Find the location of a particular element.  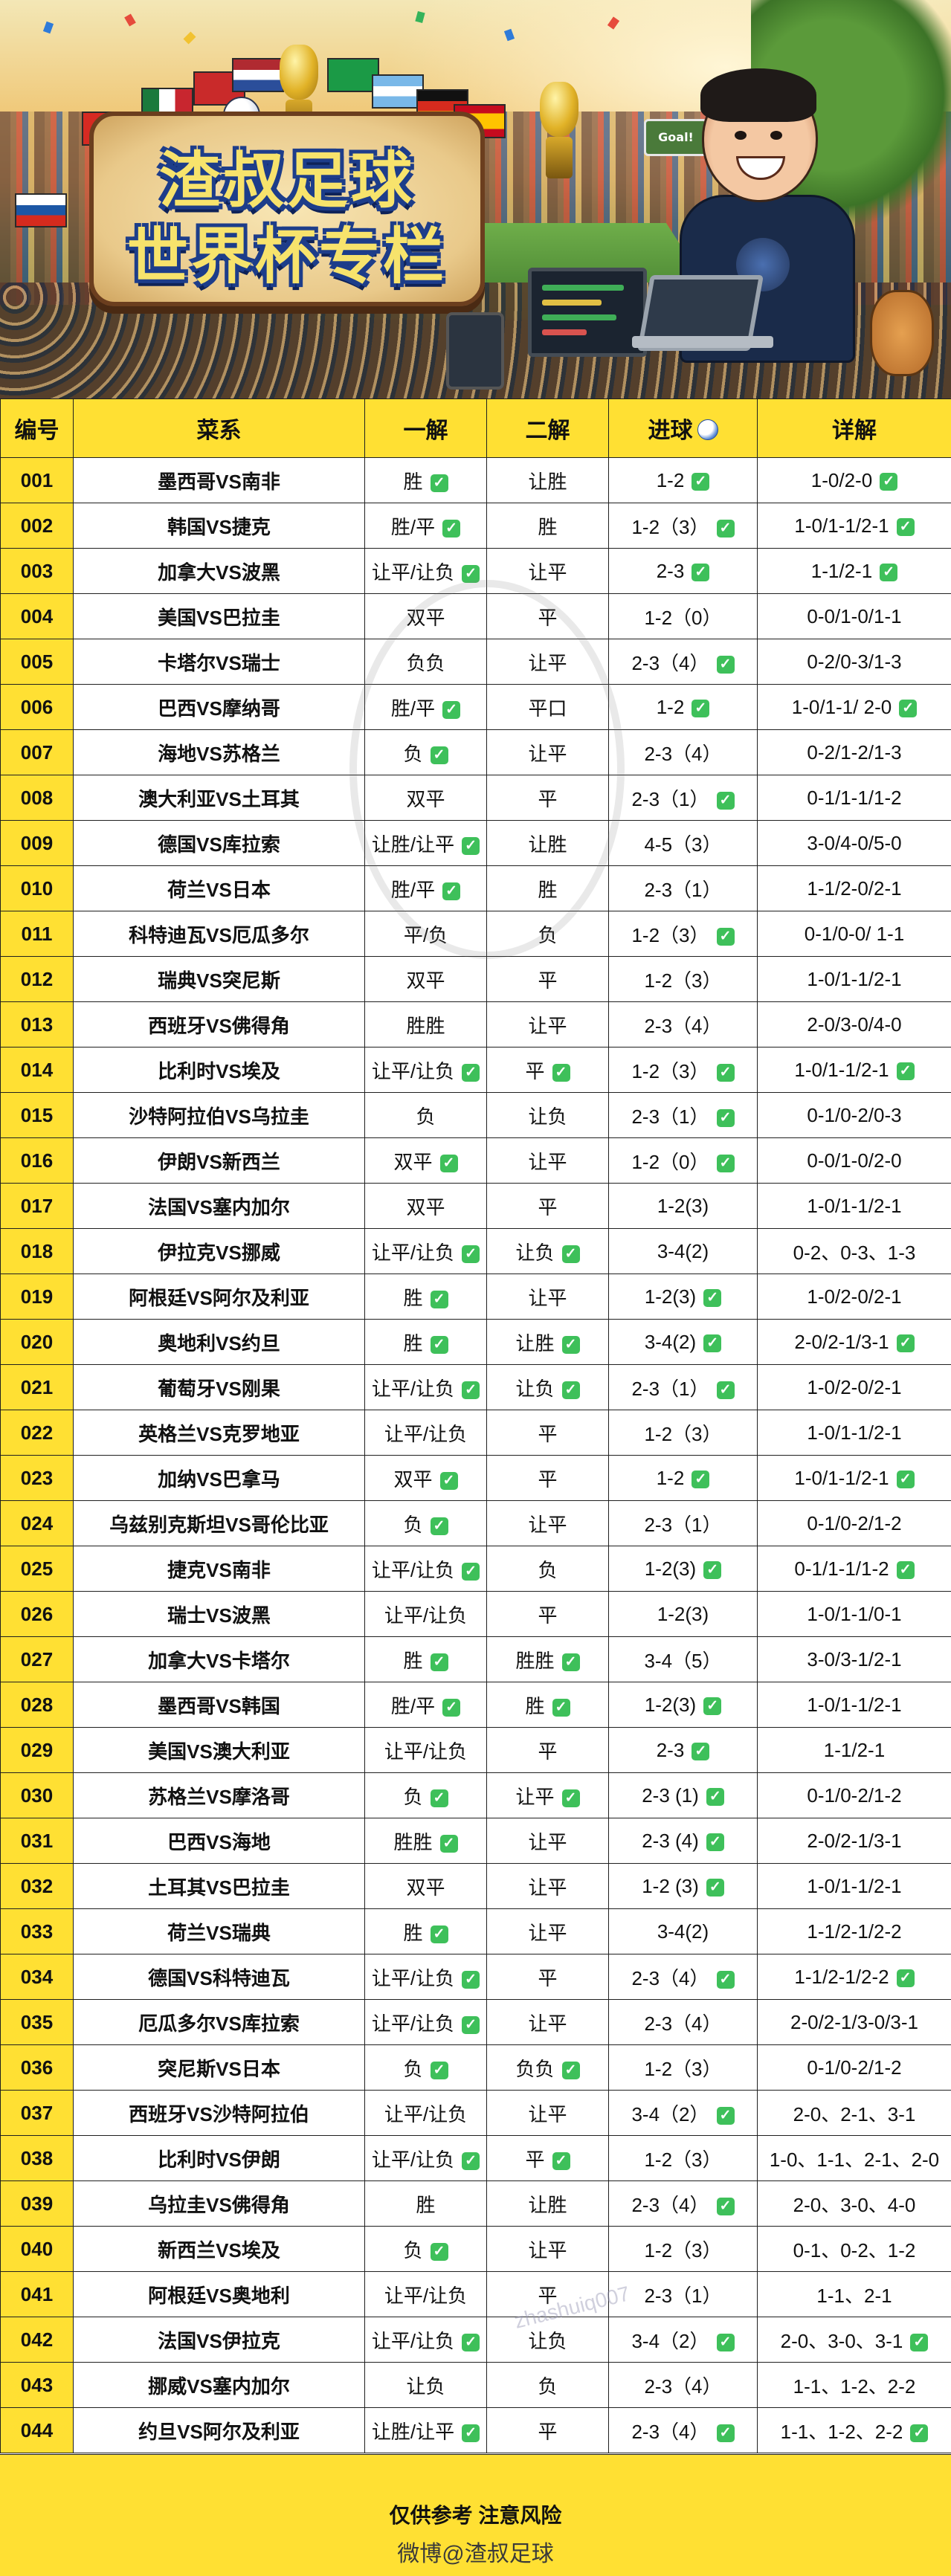

cell-match: 葡萄牙VS刚果 is located at coordinates (220, 1387).